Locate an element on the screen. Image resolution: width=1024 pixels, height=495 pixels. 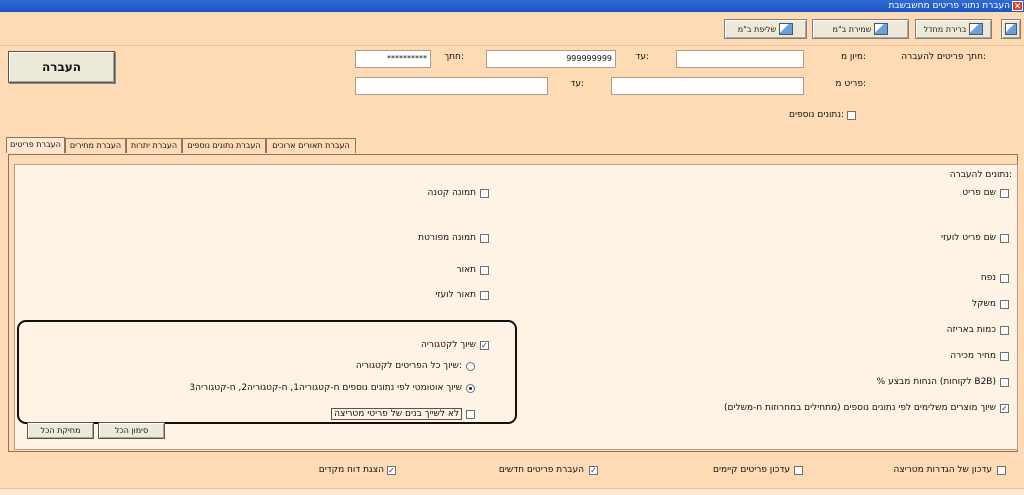
save-params-button: שמירת ב"מ is located at coordinates (860, 29).